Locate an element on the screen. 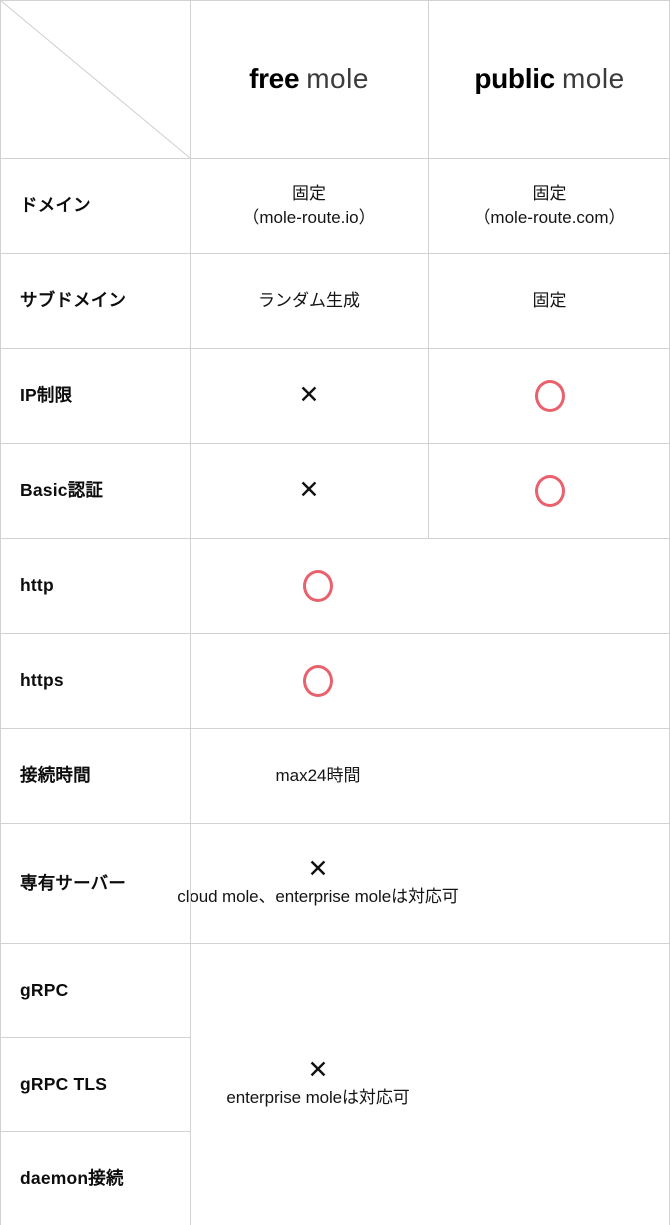 This screenshot has height=1225, width=670. cell-https-merged is located at coordinates (429, 680).